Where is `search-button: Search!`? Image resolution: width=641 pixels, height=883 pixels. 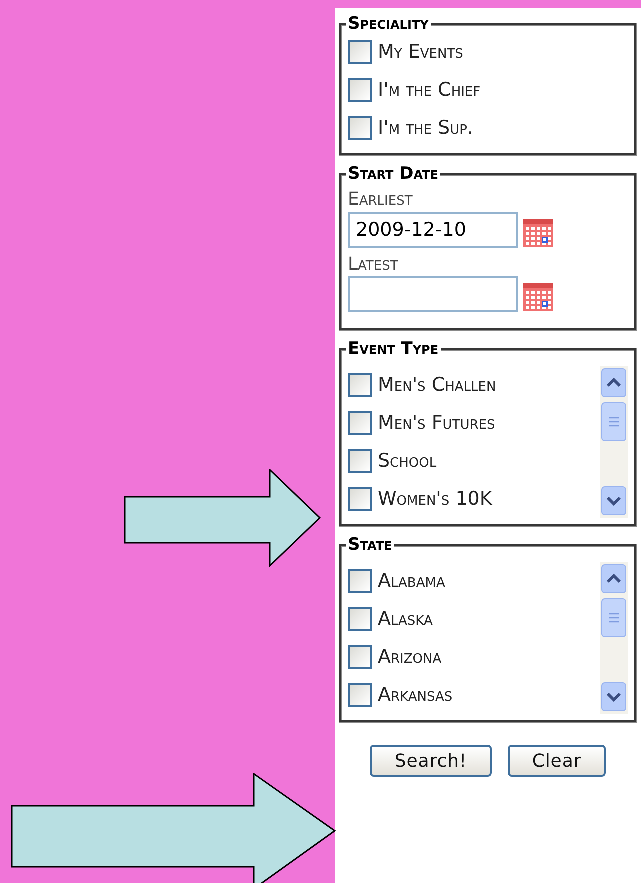 search-button: Search! is located at coordinates (431, 761).